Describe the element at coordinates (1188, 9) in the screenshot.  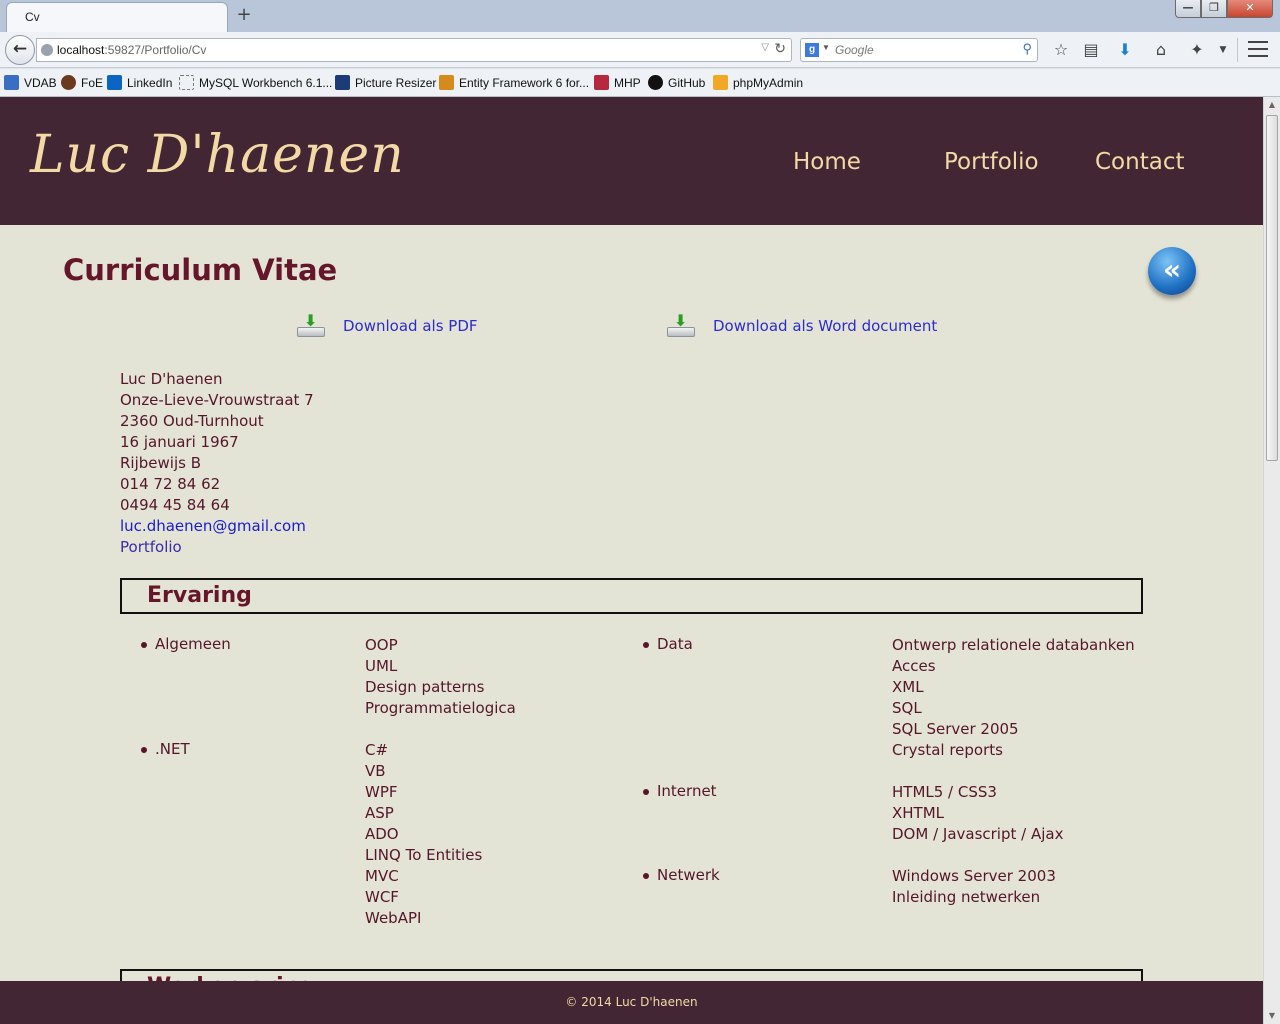
I see `minimize-button: —` at that location.